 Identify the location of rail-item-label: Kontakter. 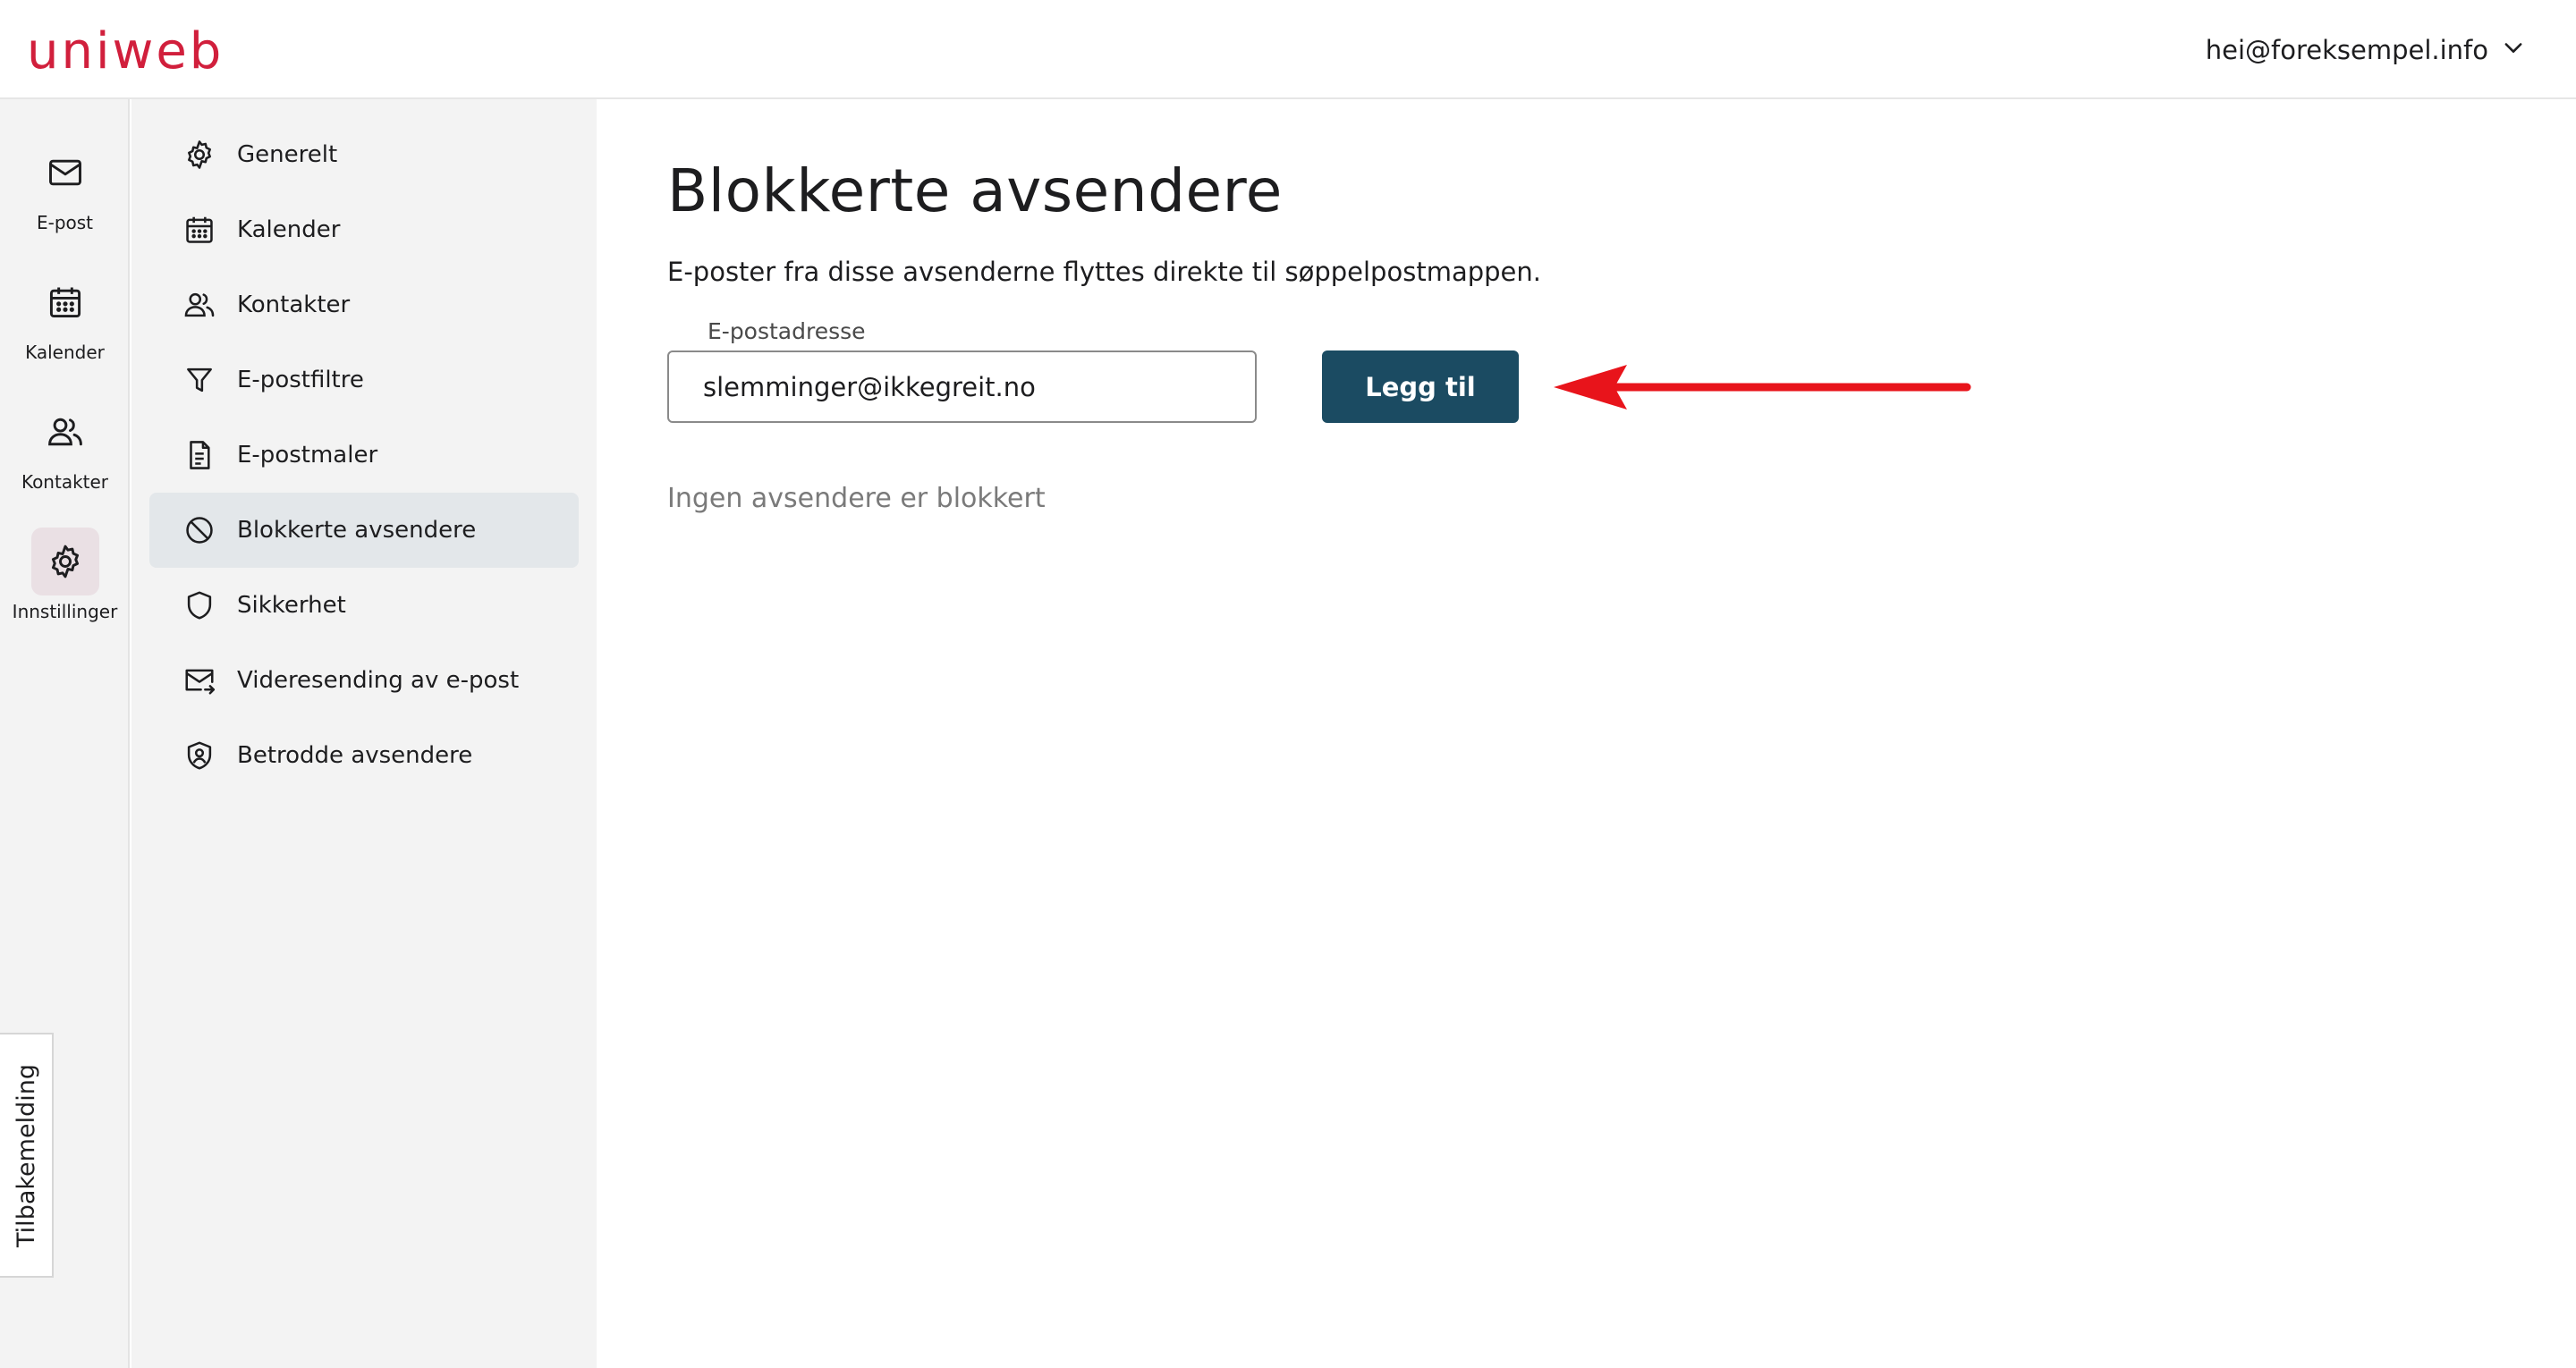
(65, 482).